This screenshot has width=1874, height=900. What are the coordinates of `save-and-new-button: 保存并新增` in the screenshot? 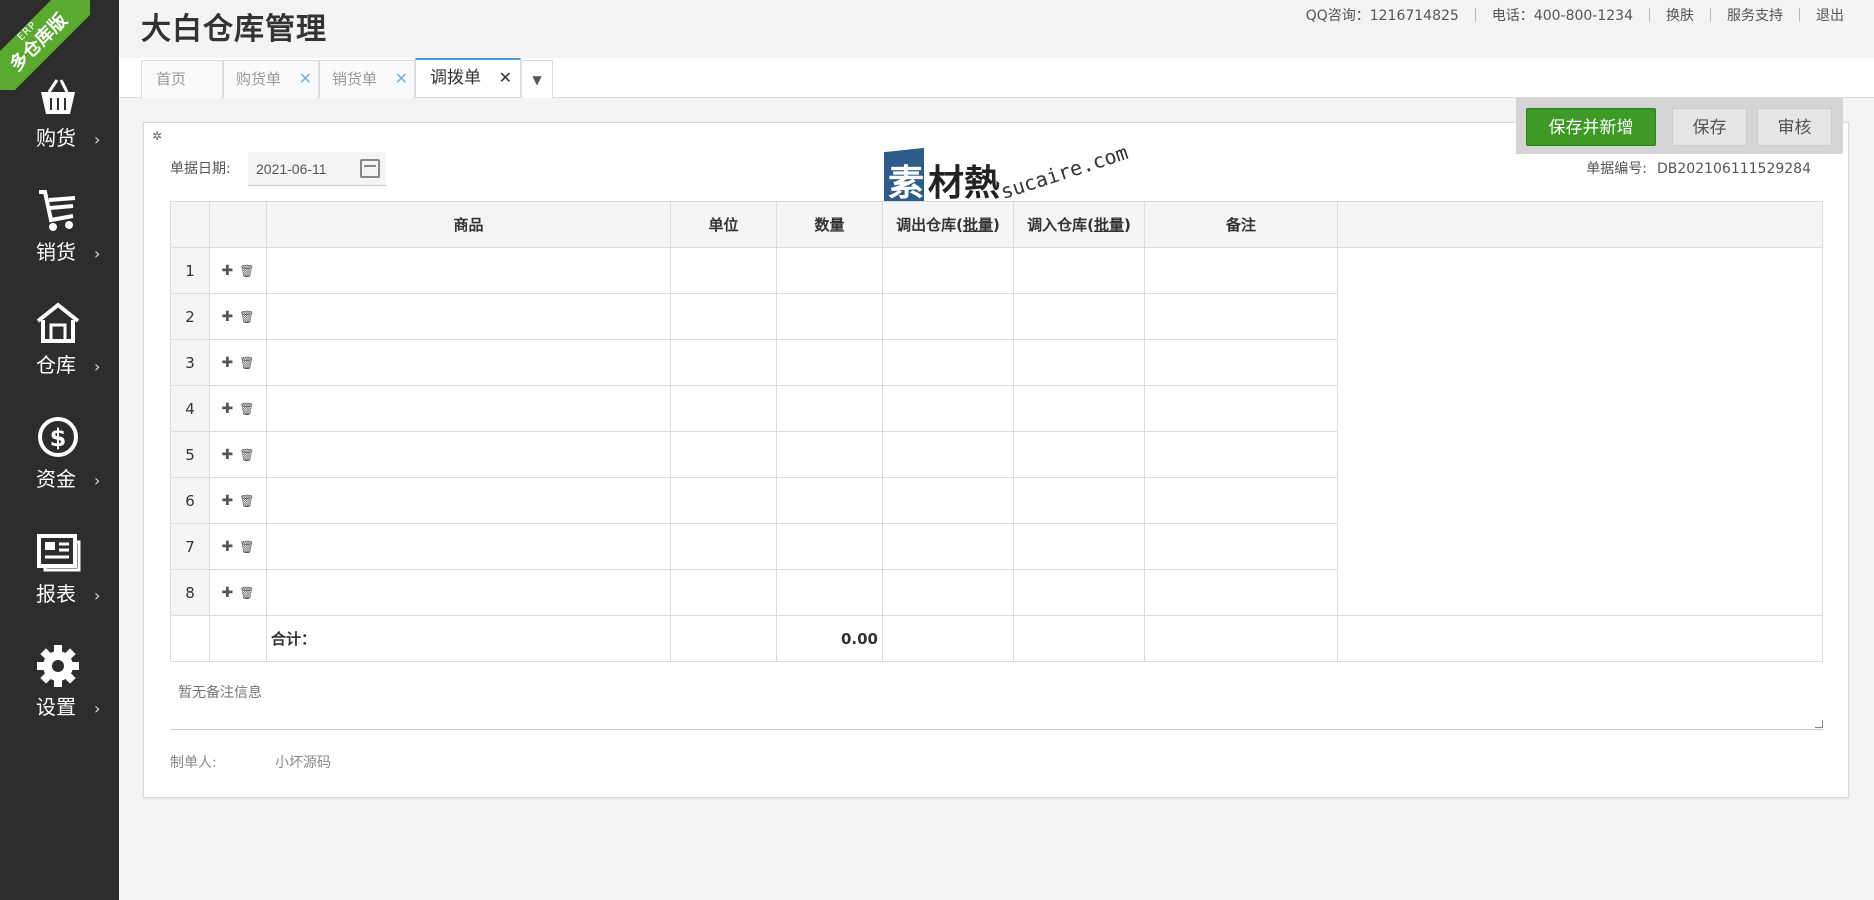 It's located at (1591, 127).